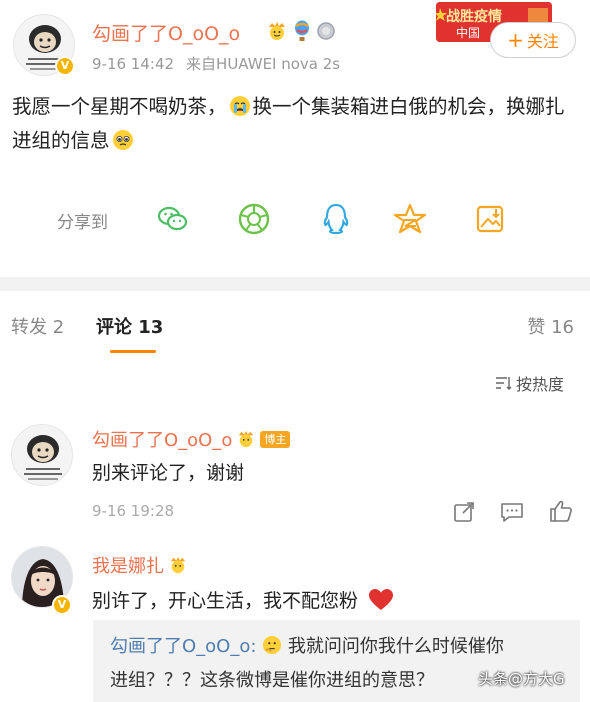 This screenshot has height=702, width=590. I want to click on watermark: 头条@方大G, so click(521, 679).